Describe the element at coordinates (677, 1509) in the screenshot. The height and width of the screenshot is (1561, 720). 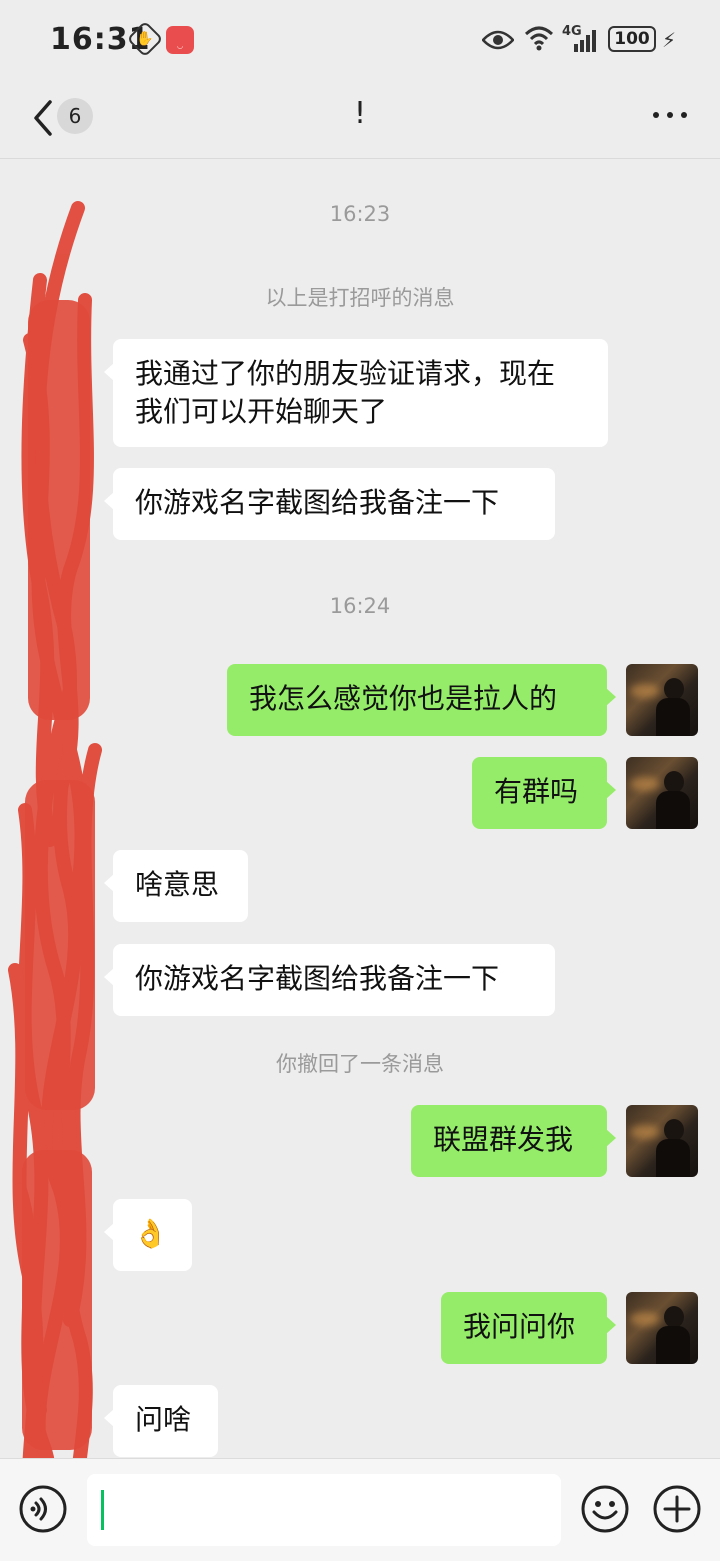
I see `plus-icon` at that location.